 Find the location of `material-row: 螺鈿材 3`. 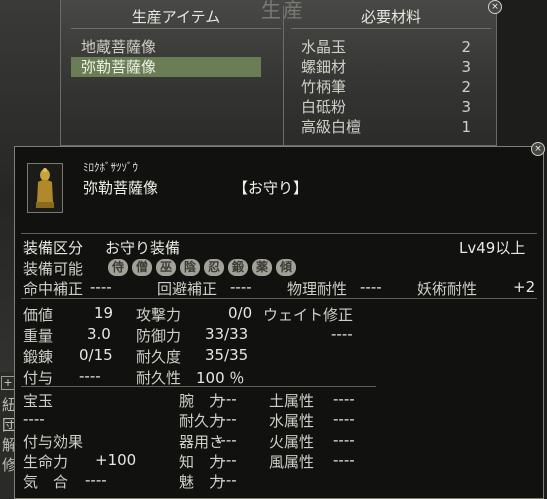

material-row: 螺鈿材 3 is located at coordinates (391, 67).